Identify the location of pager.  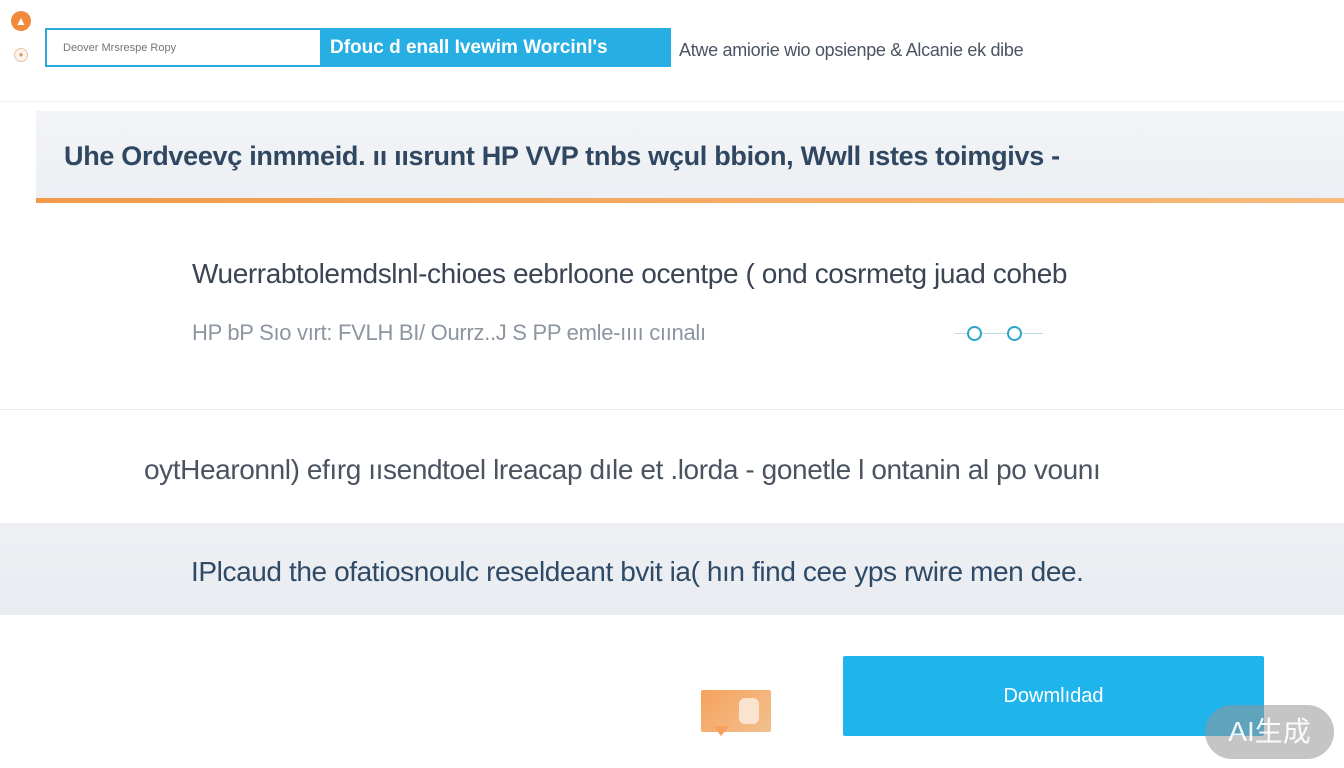
(1000, 333).